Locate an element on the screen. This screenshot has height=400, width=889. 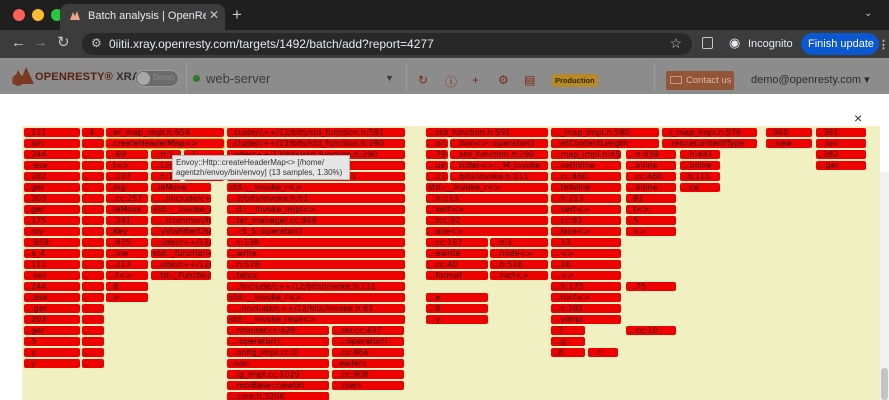
flame-frame: ...ude/c++/12/bits/std_function.h:591 is located at coordinates (181, 242).